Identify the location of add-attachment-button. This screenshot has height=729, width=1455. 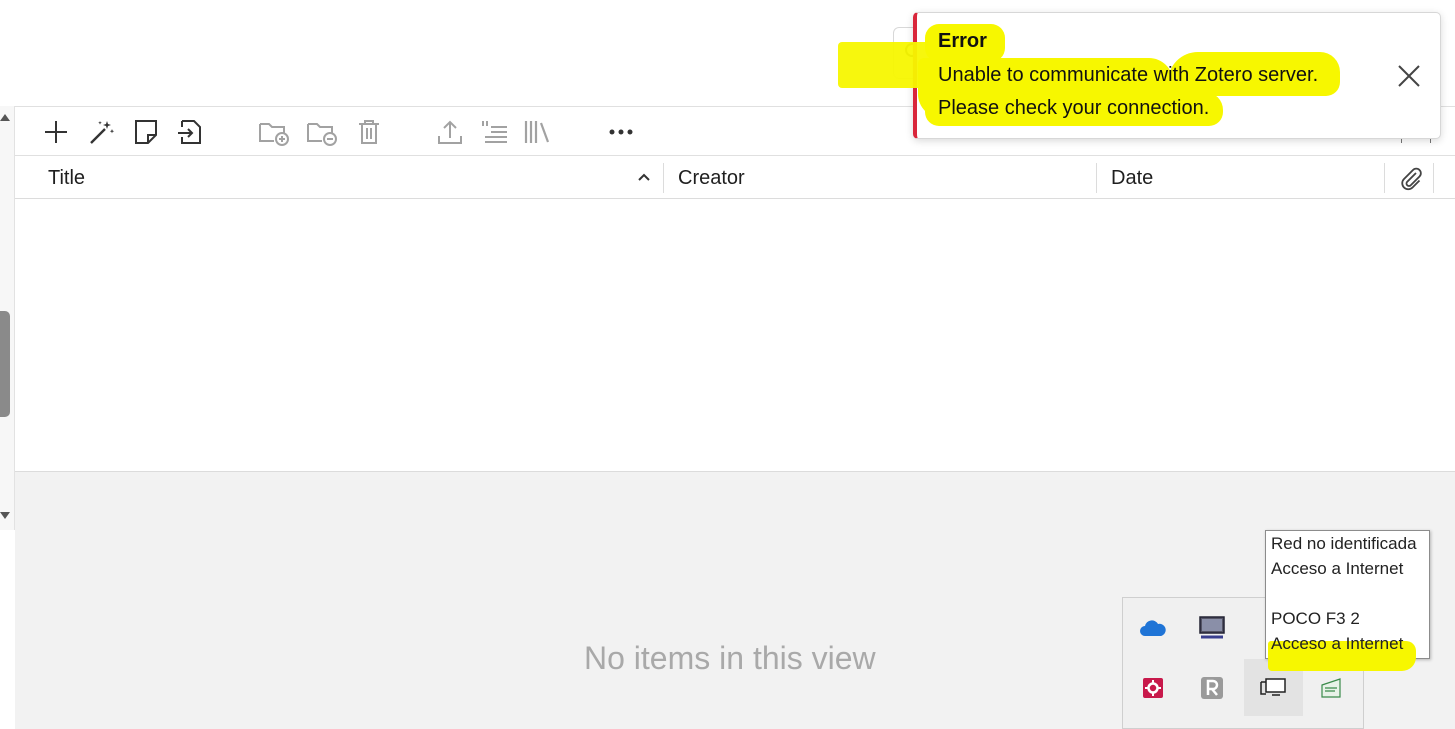
(190, 132).